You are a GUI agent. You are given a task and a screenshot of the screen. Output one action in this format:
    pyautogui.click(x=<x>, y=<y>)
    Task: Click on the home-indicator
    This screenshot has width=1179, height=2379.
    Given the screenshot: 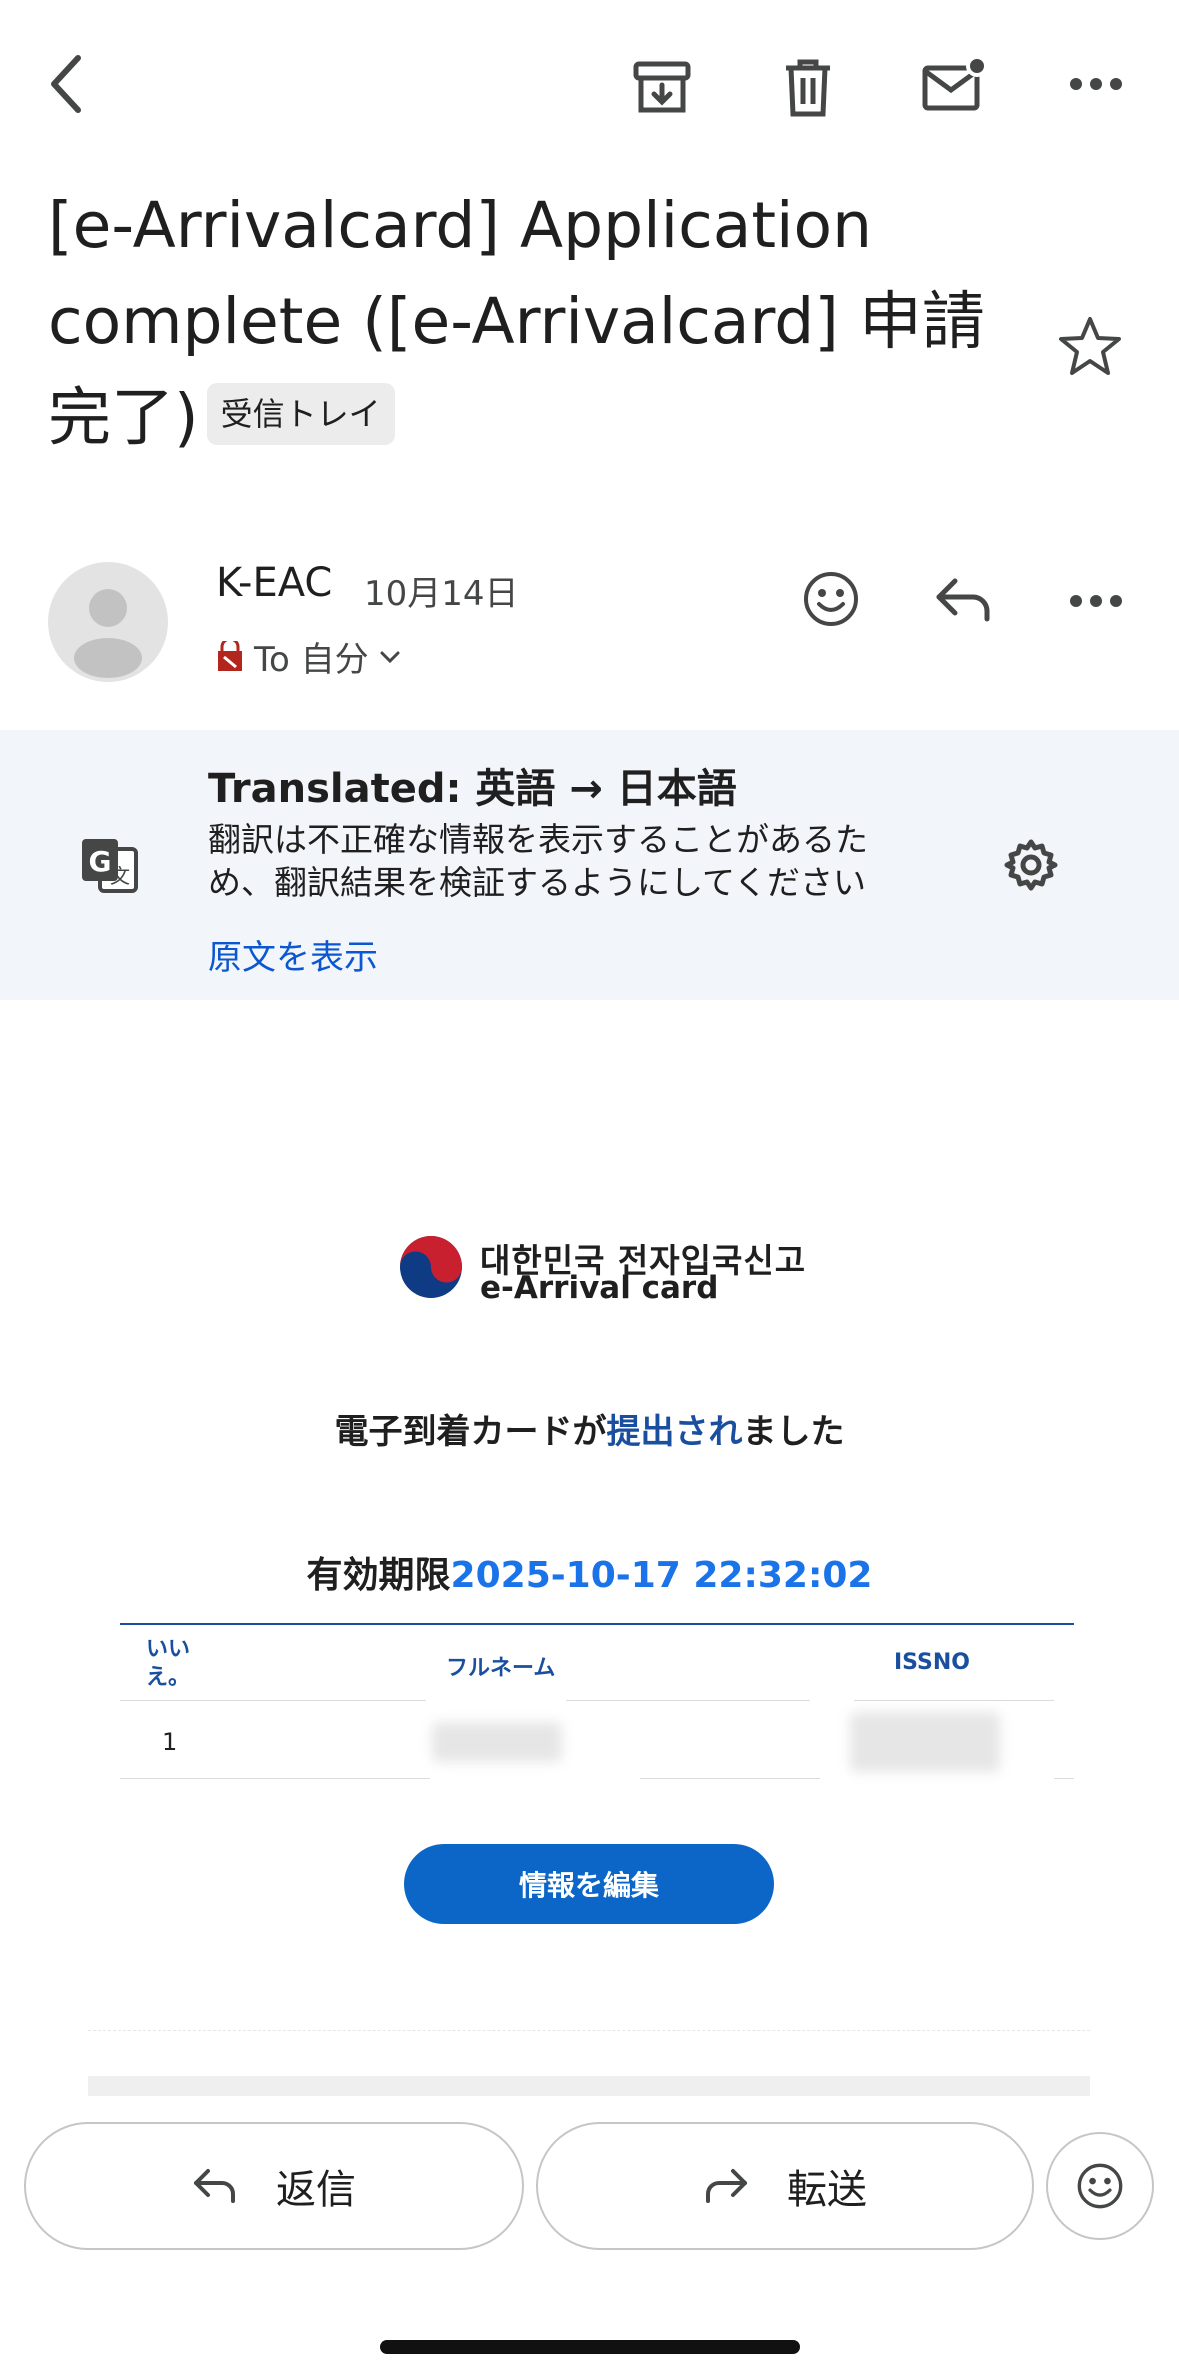 What is the action you would take?
    pyautogui.click(x=590, y=2347)
    